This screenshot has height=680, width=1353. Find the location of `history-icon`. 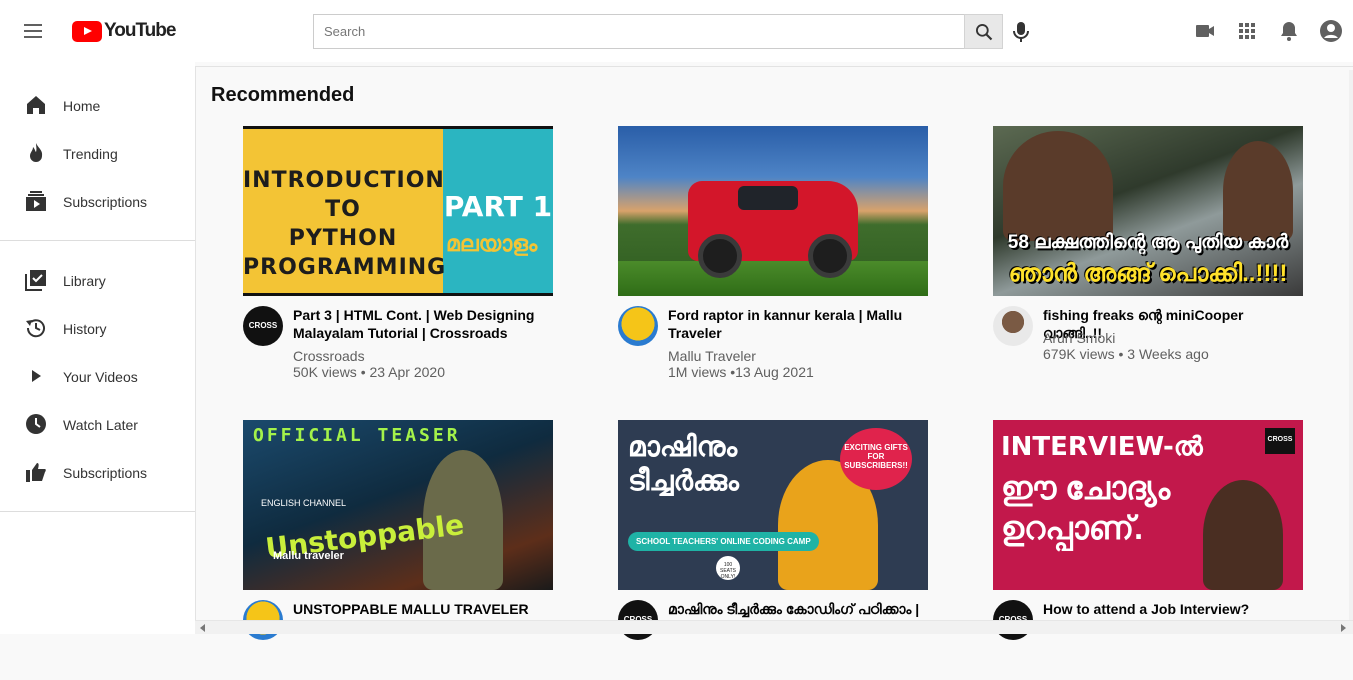

history-icon is located at coordinates (35, 328).